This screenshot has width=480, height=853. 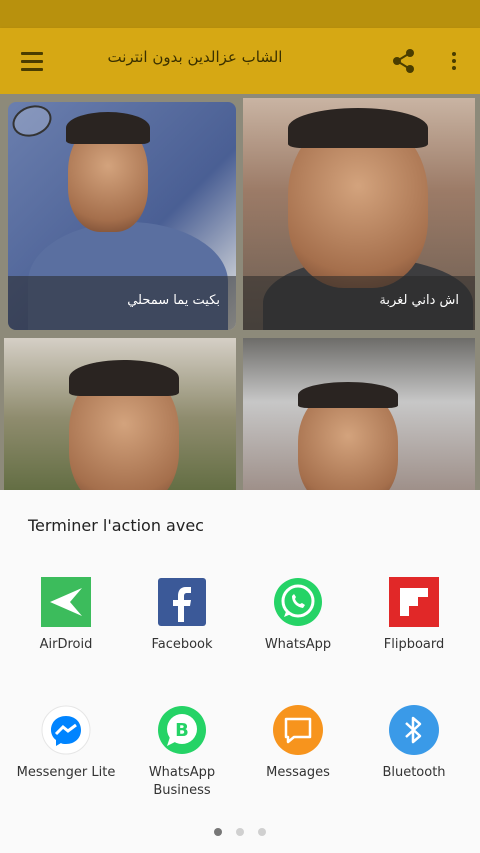 I want to click on page-indicator, so click(x=240, y=832).